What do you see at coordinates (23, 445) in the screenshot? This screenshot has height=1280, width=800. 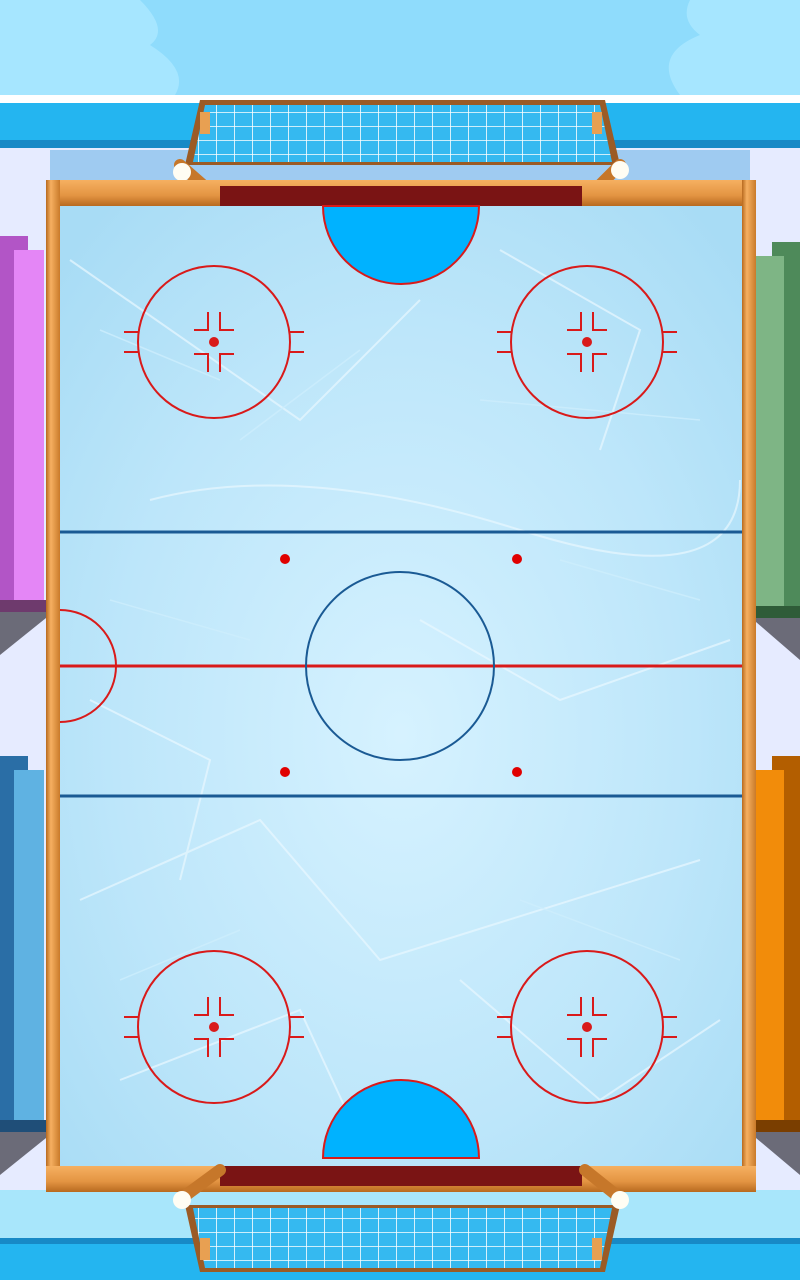 I see `pink-side-block` at bounding box center [23, 445].